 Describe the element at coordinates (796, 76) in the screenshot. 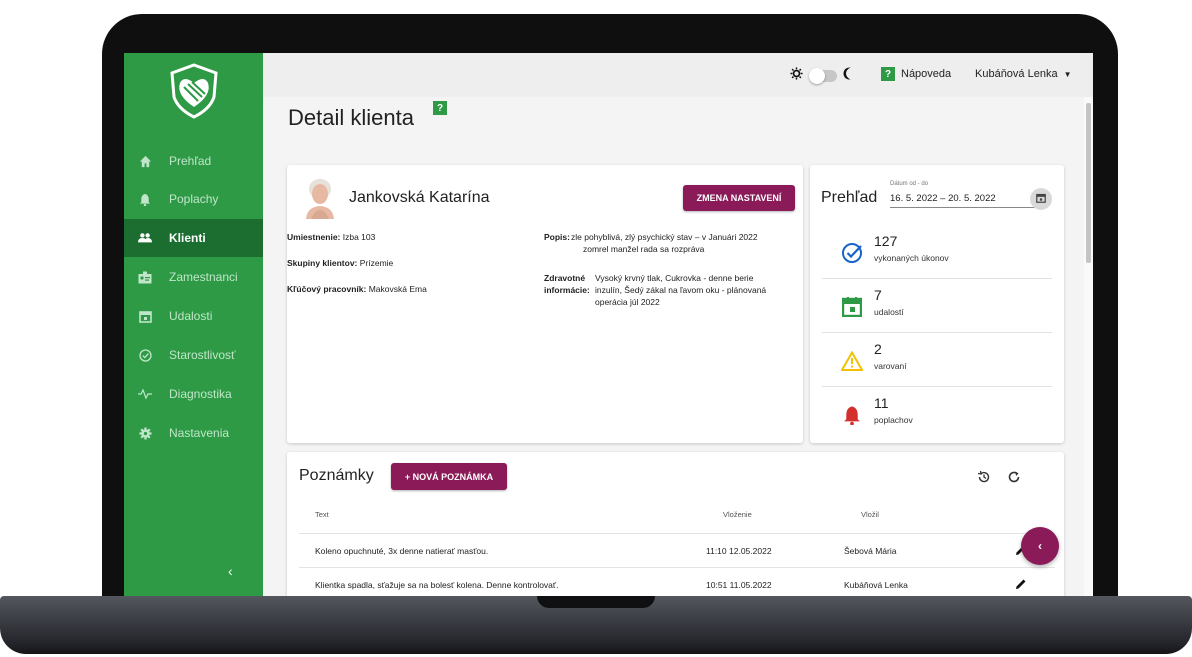

I see `sun-icon` at that location.